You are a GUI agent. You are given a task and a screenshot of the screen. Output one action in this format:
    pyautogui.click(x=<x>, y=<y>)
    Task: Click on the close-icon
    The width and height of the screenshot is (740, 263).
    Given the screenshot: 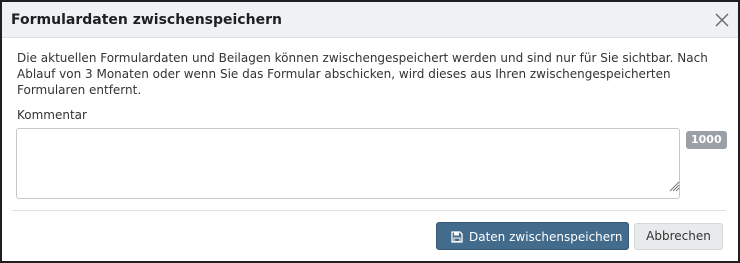 What is the action you would take?
    pyautogui.click(x=722, y=20)
    